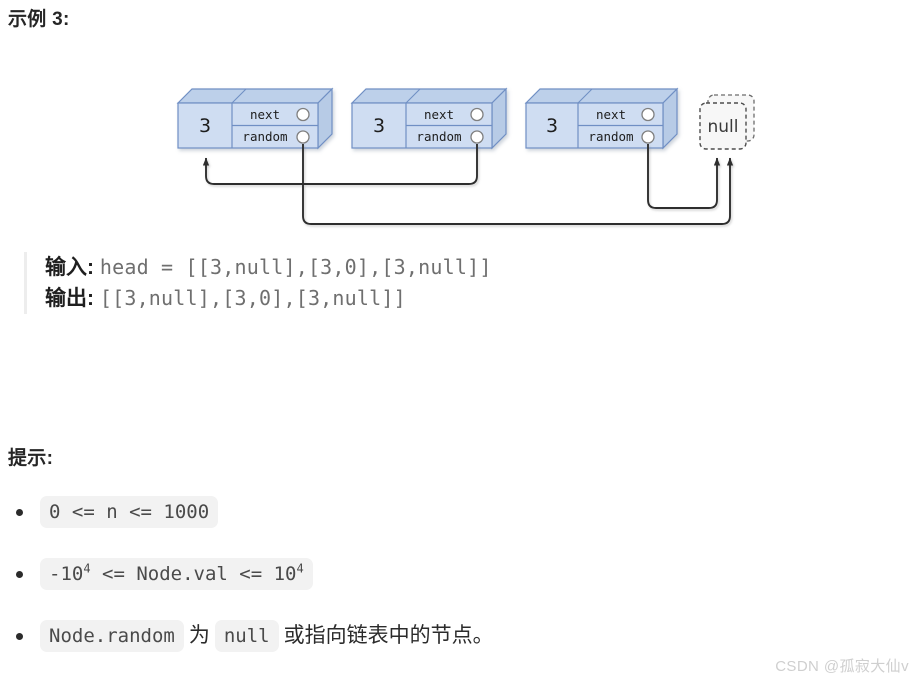 The image size is (923, 686). I want to click on val-range-pre: -10, so click(66, 574).